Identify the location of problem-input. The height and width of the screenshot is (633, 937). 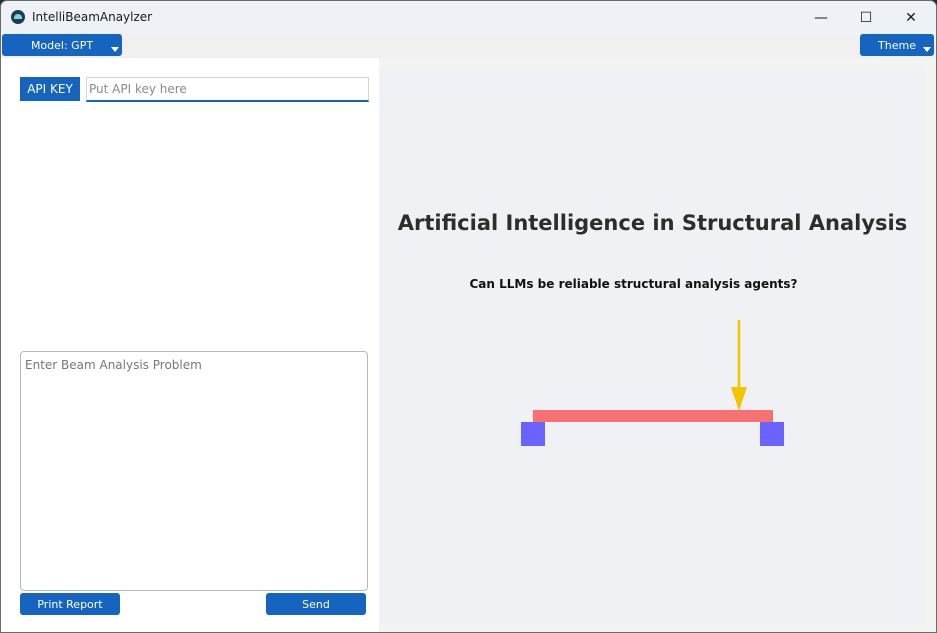
(194, 471).